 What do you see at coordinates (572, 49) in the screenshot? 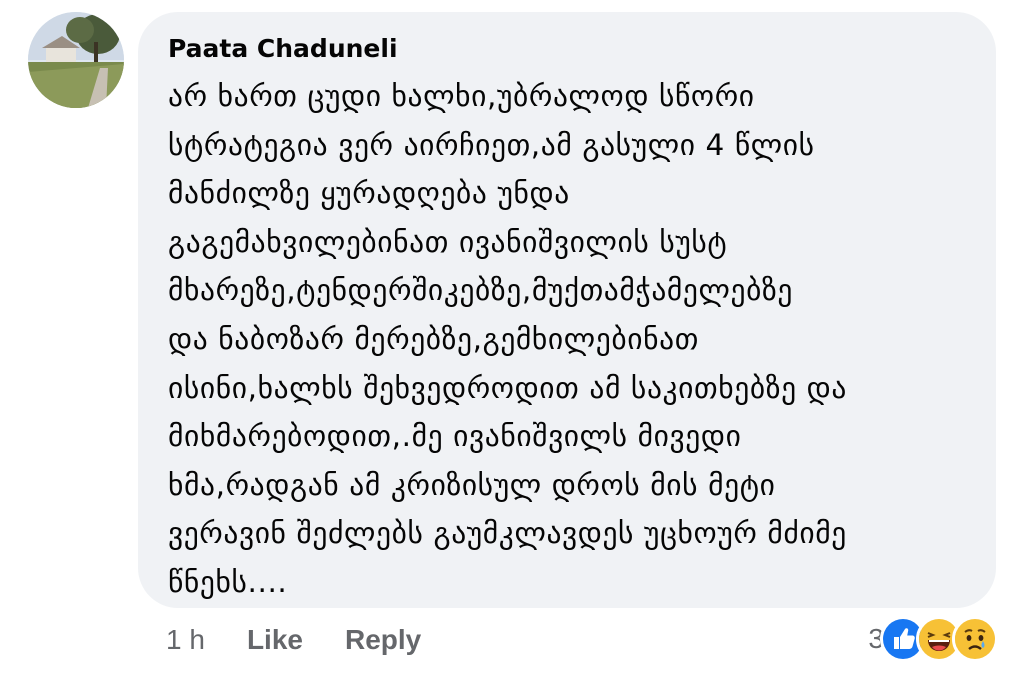
I see `comment-author: Paata Chaduneli` at bounding box center [572, 49].